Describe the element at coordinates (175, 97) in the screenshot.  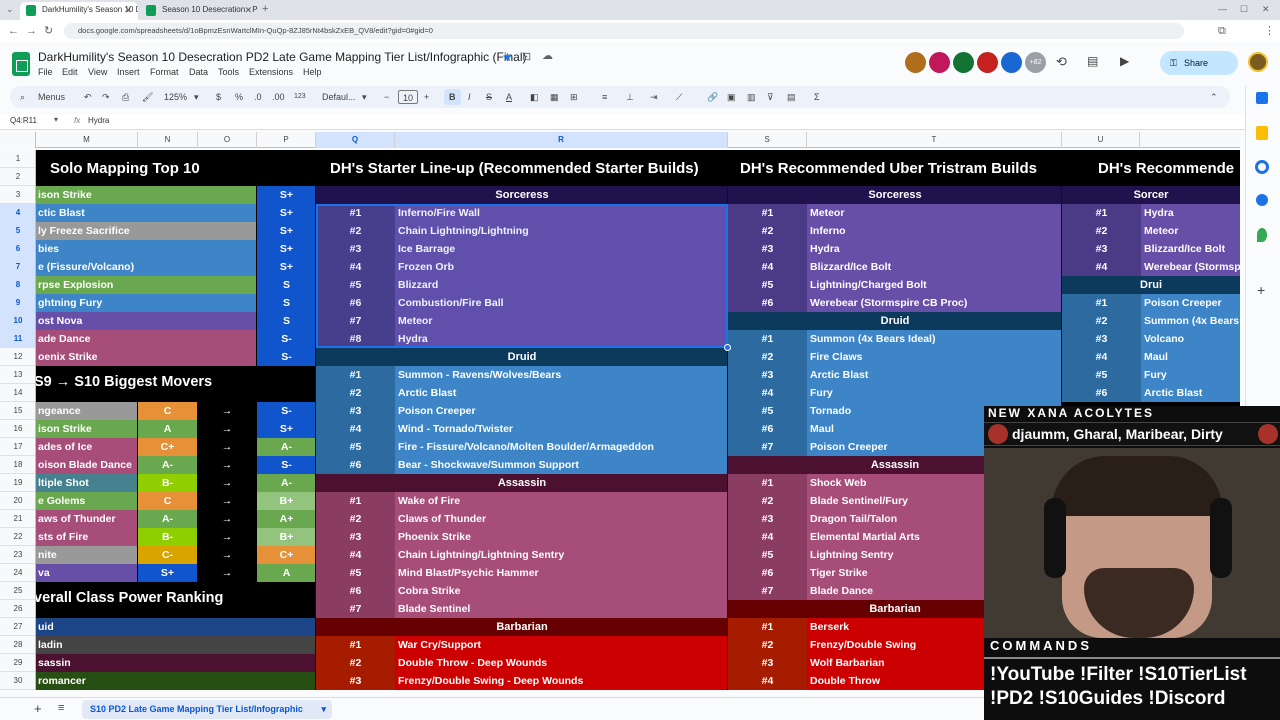
I see `zoom-select: 125%` at that location.